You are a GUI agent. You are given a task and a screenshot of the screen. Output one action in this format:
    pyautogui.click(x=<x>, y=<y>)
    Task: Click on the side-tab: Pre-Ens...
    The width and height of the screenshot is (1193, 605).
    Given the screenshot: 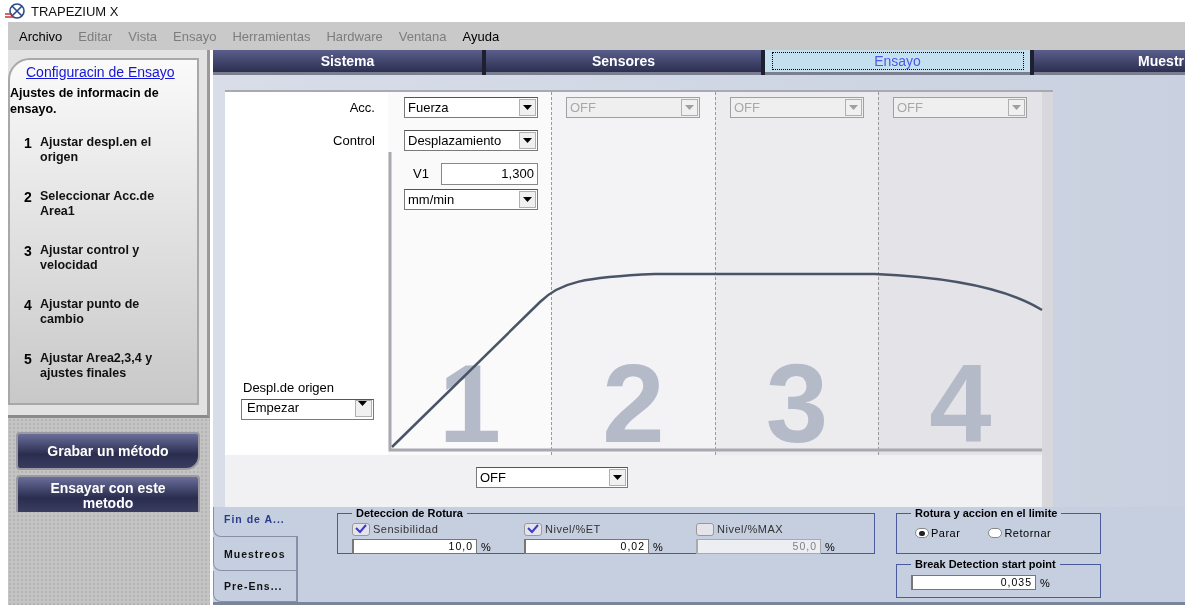 What is the action you would take?
    pyautogui.click(x=255, y=586)
    